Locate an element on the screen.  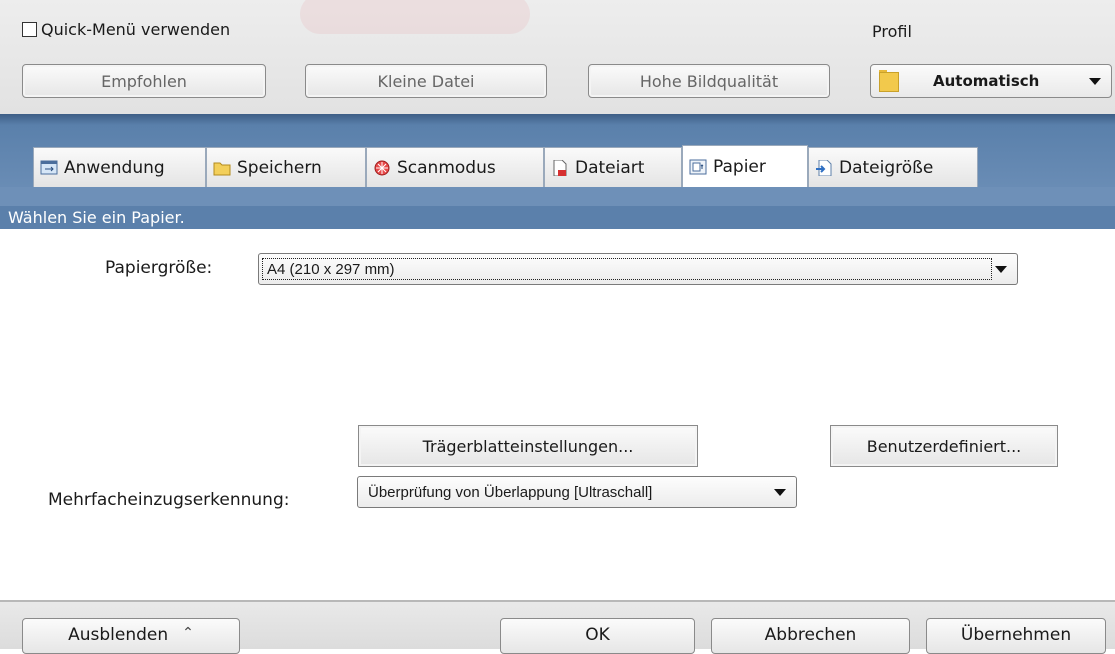
tab-scanmodus: Scanmodus is located at coordinates (455, 167).